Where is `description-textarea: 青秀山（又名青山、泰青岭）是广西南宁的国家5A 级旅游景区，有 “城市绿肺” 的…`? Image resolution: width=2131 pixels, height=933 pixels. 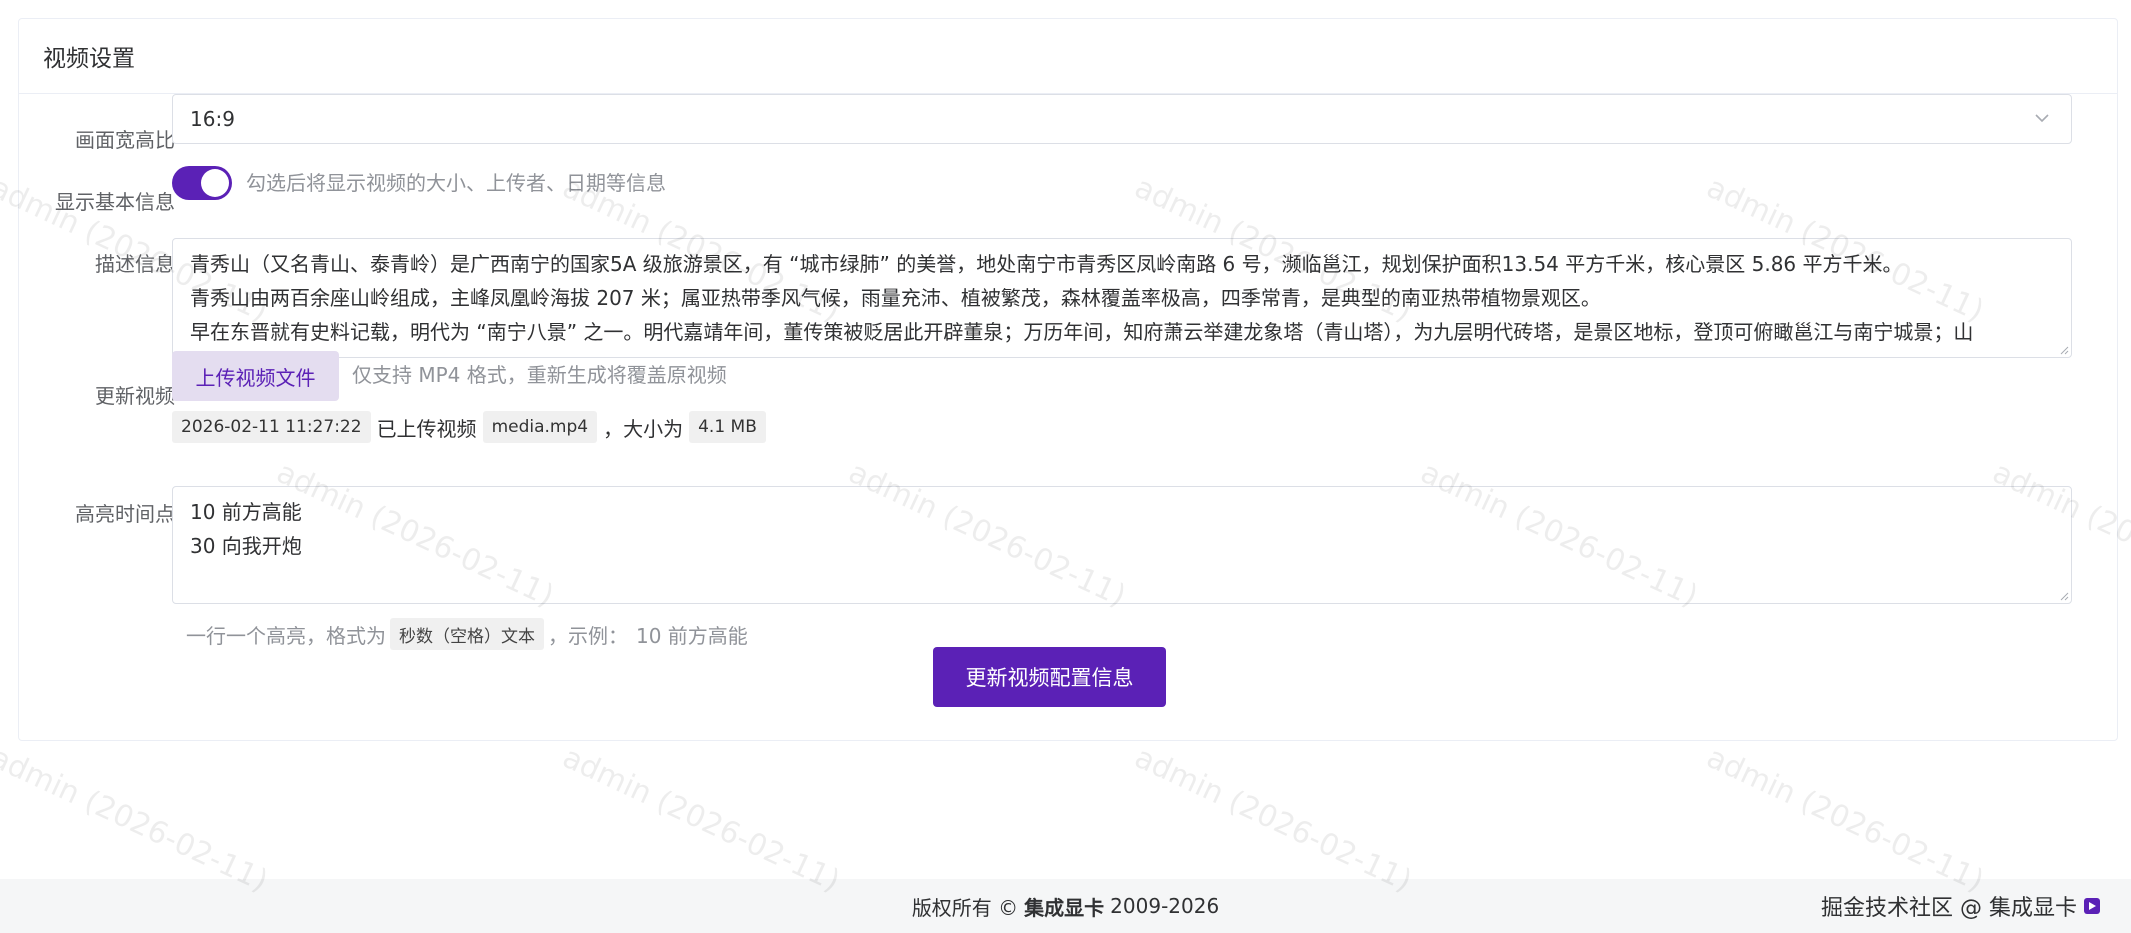 description-textarea: 青秀山（又名青山、泰青岭）是广西南宁的国家5A 级旅游景区，有 “城市绿肺” 的… is located at coordinates (1122, 298).